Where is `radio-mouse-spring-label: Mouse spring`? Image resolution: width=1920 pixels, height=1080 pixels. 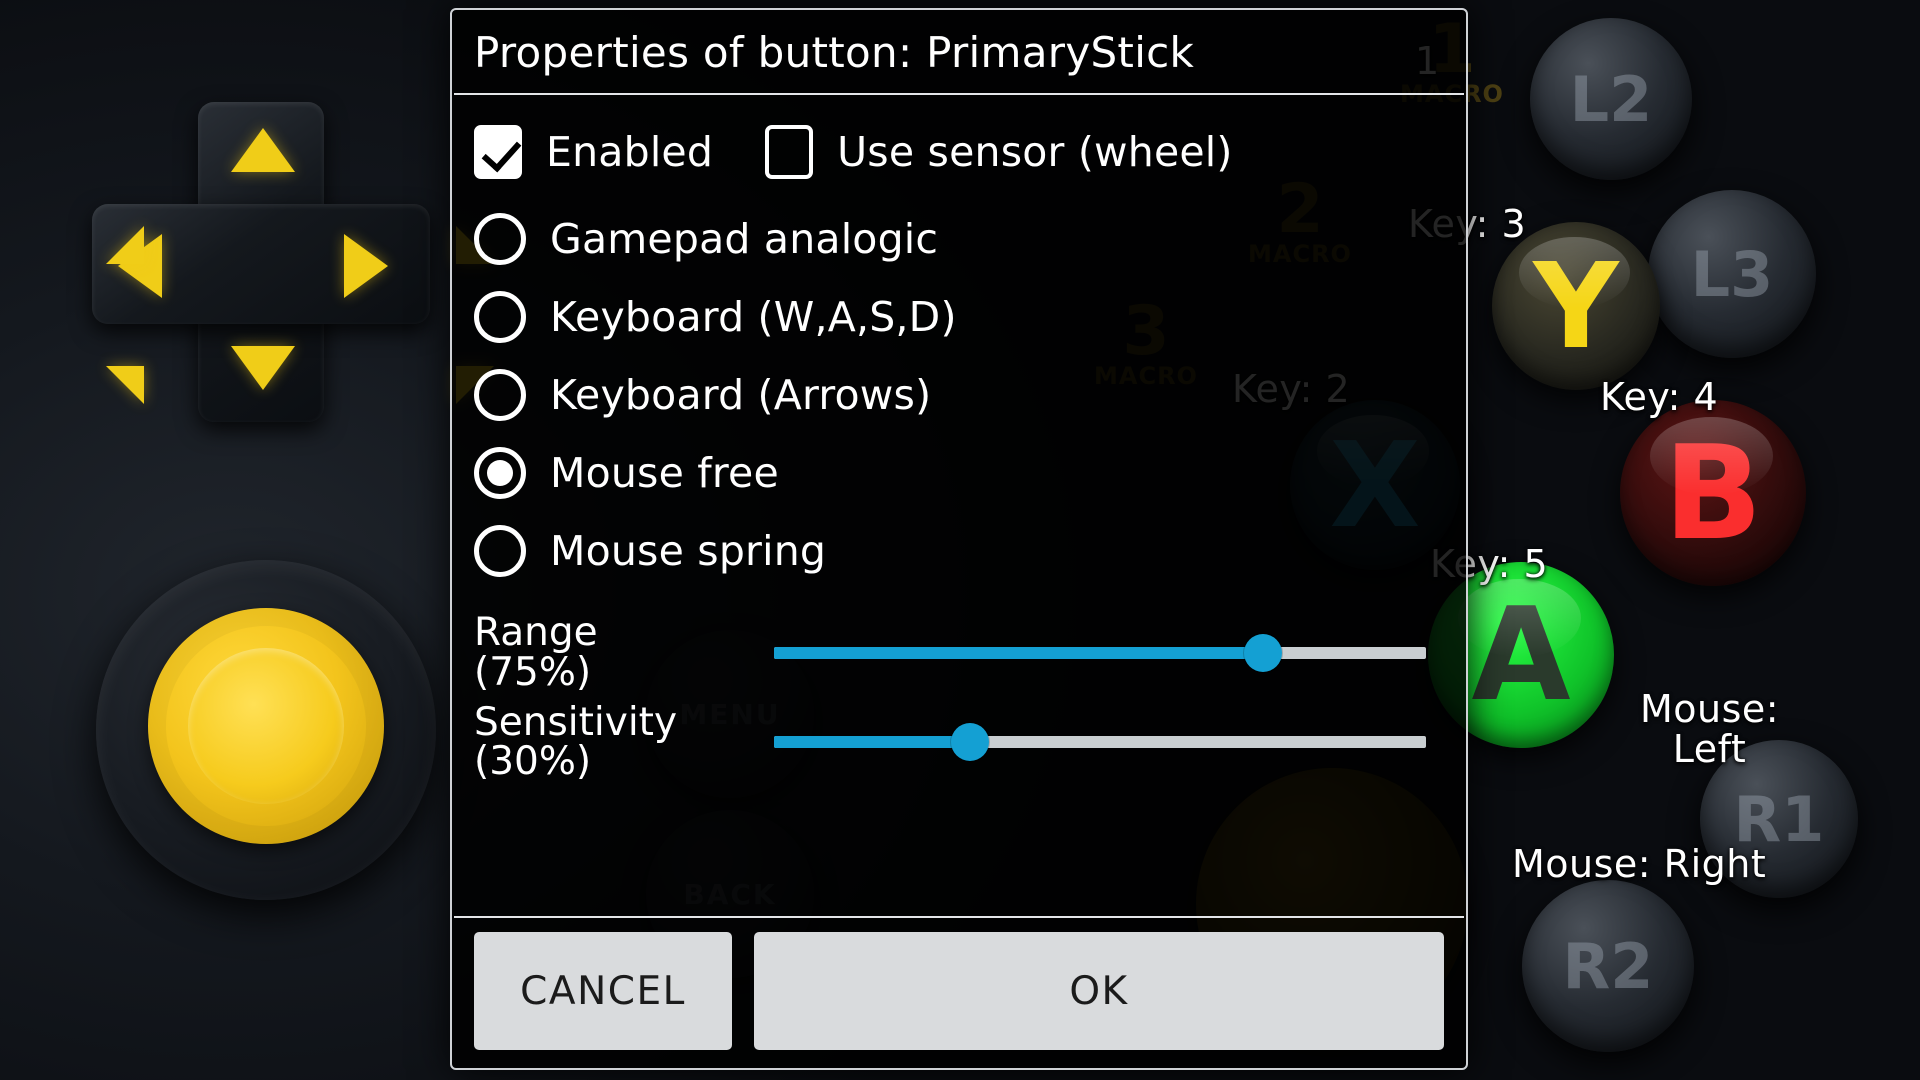
radio-mouse-spring-label: Mouse spring is located at coordinates (688, 551).